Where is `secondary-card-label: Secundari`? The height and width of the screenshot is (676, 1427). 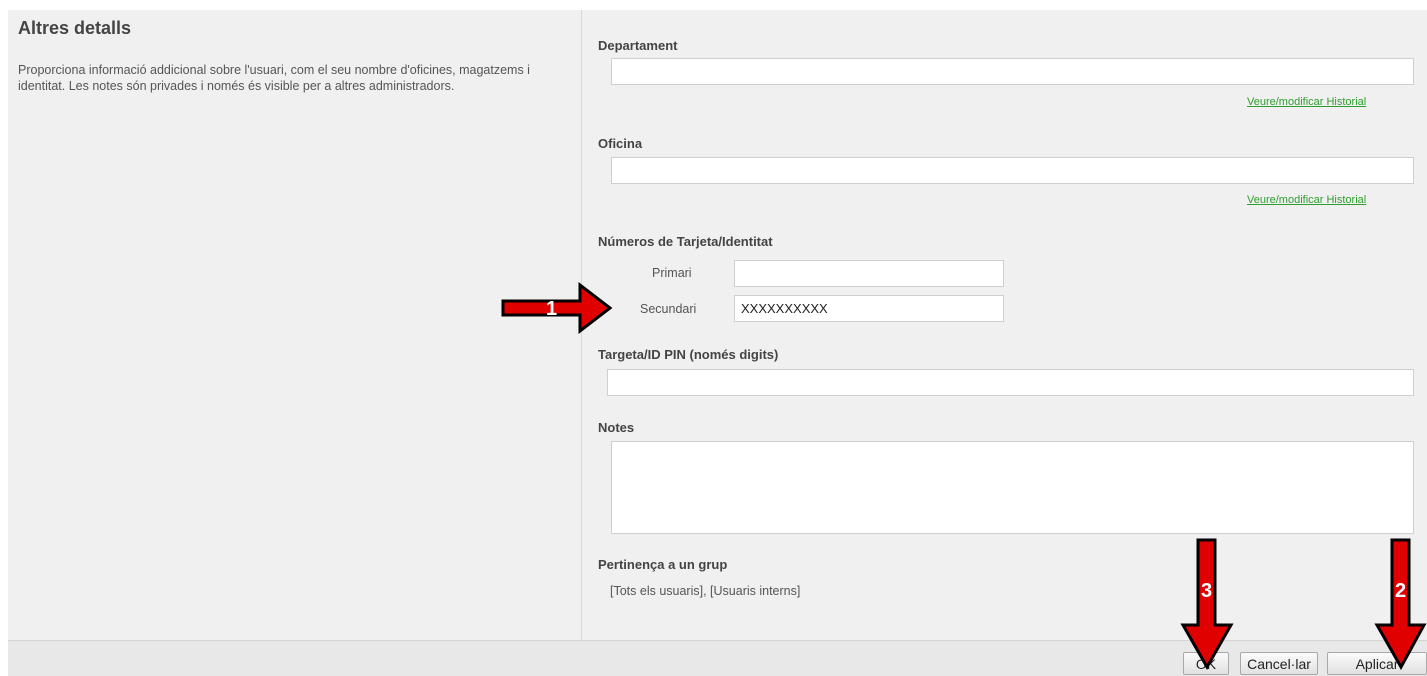
secondary-card-label: Secundari is located at coordinates (668, 309).